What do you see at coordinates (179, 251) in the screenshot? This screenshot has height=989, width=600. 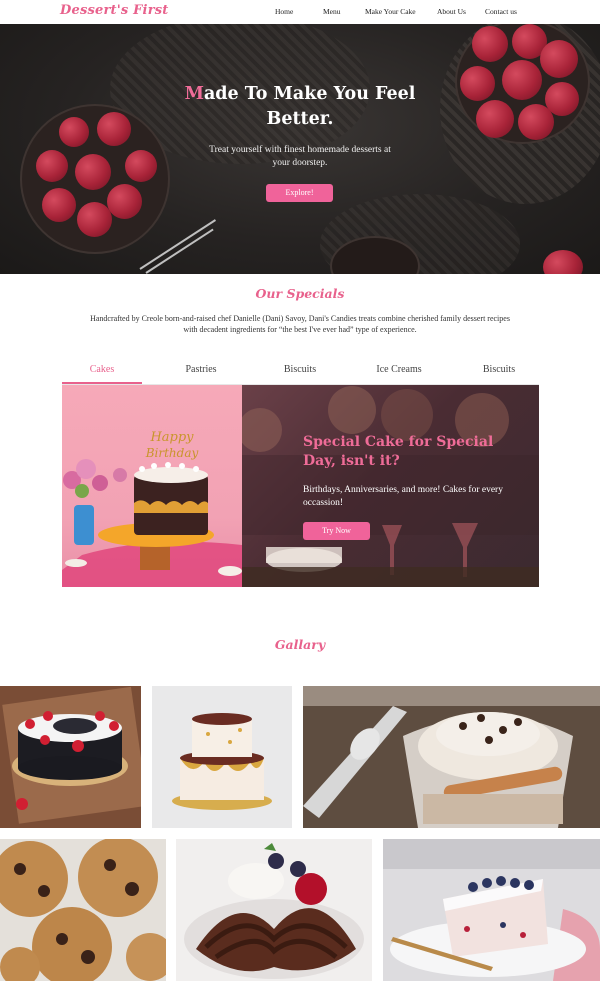 I see `fork-image` at bounding box center [179, 251].